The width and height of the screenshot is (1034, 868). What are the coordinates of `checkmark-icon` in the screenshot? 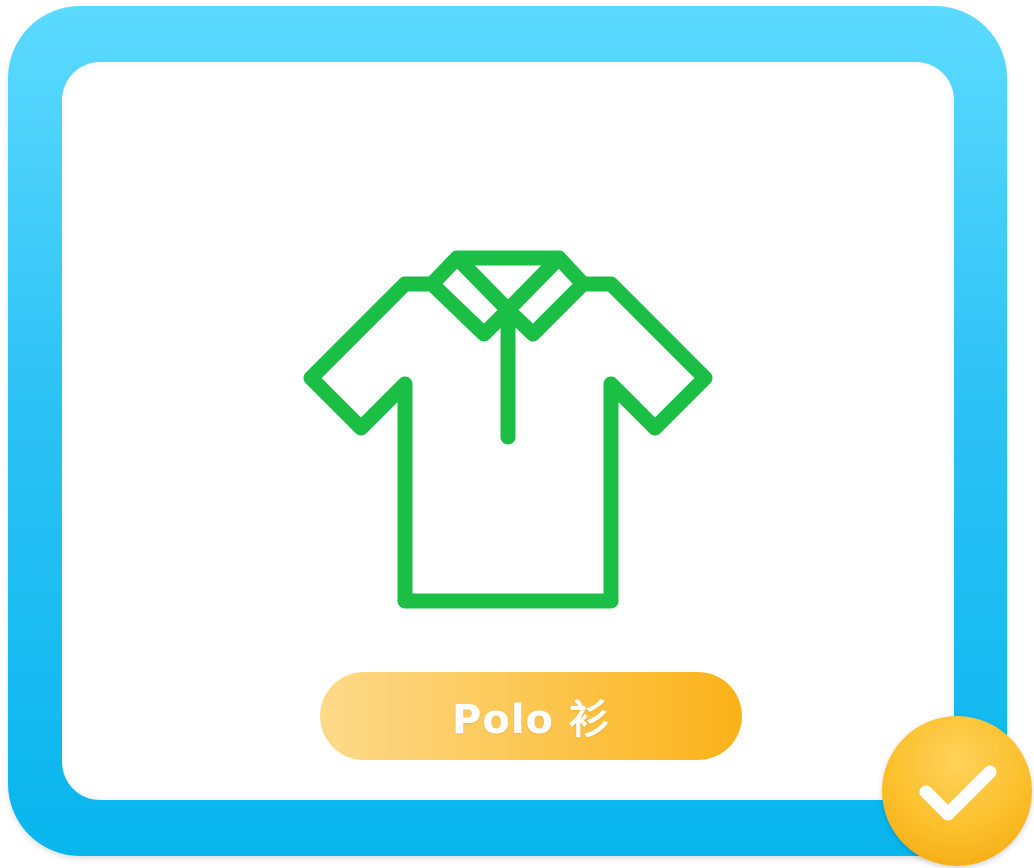 It's located at (958, 793).